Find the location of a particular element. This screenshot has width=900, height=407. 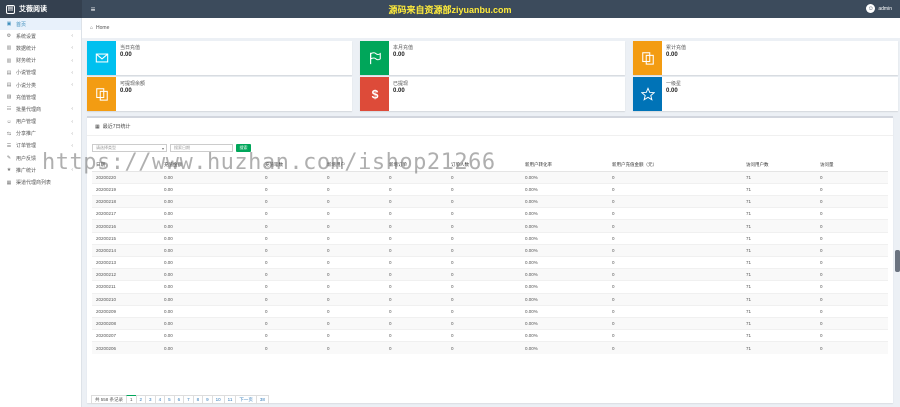

column-header: 新增订单 is located at coordinates (416, 165).